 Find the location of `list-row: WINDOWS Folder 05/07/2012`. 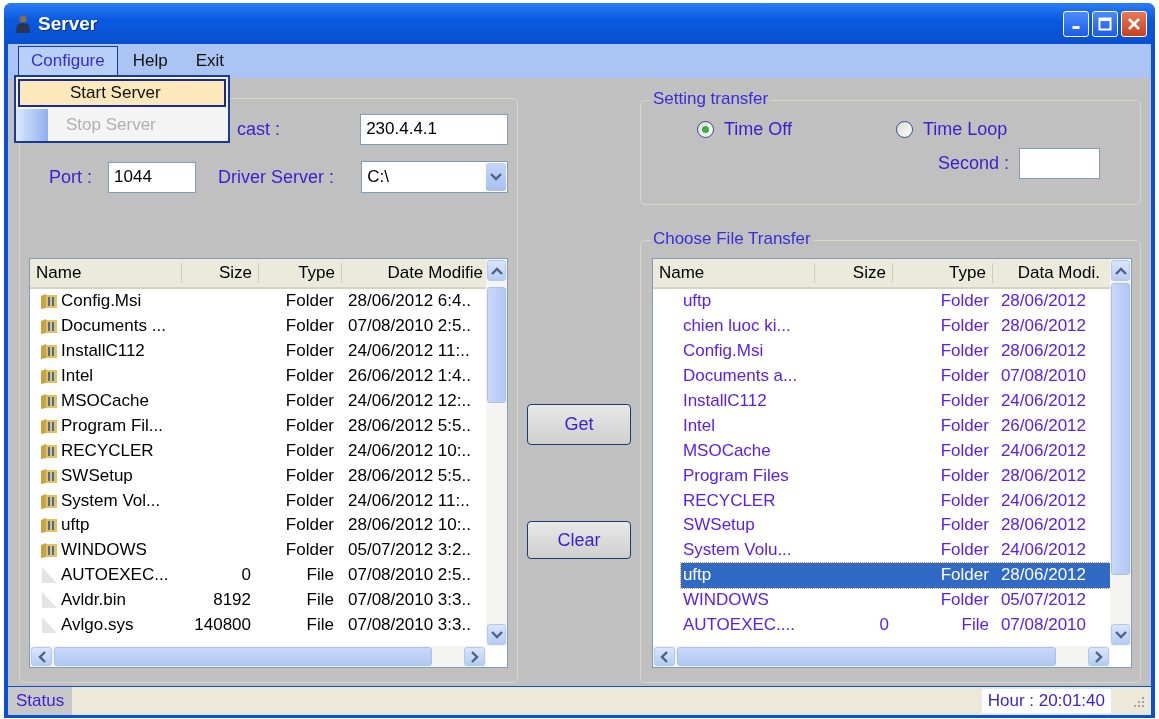

list-row: WINDOWS Folder 05/07/2012 is located at coordinates (895, 600).